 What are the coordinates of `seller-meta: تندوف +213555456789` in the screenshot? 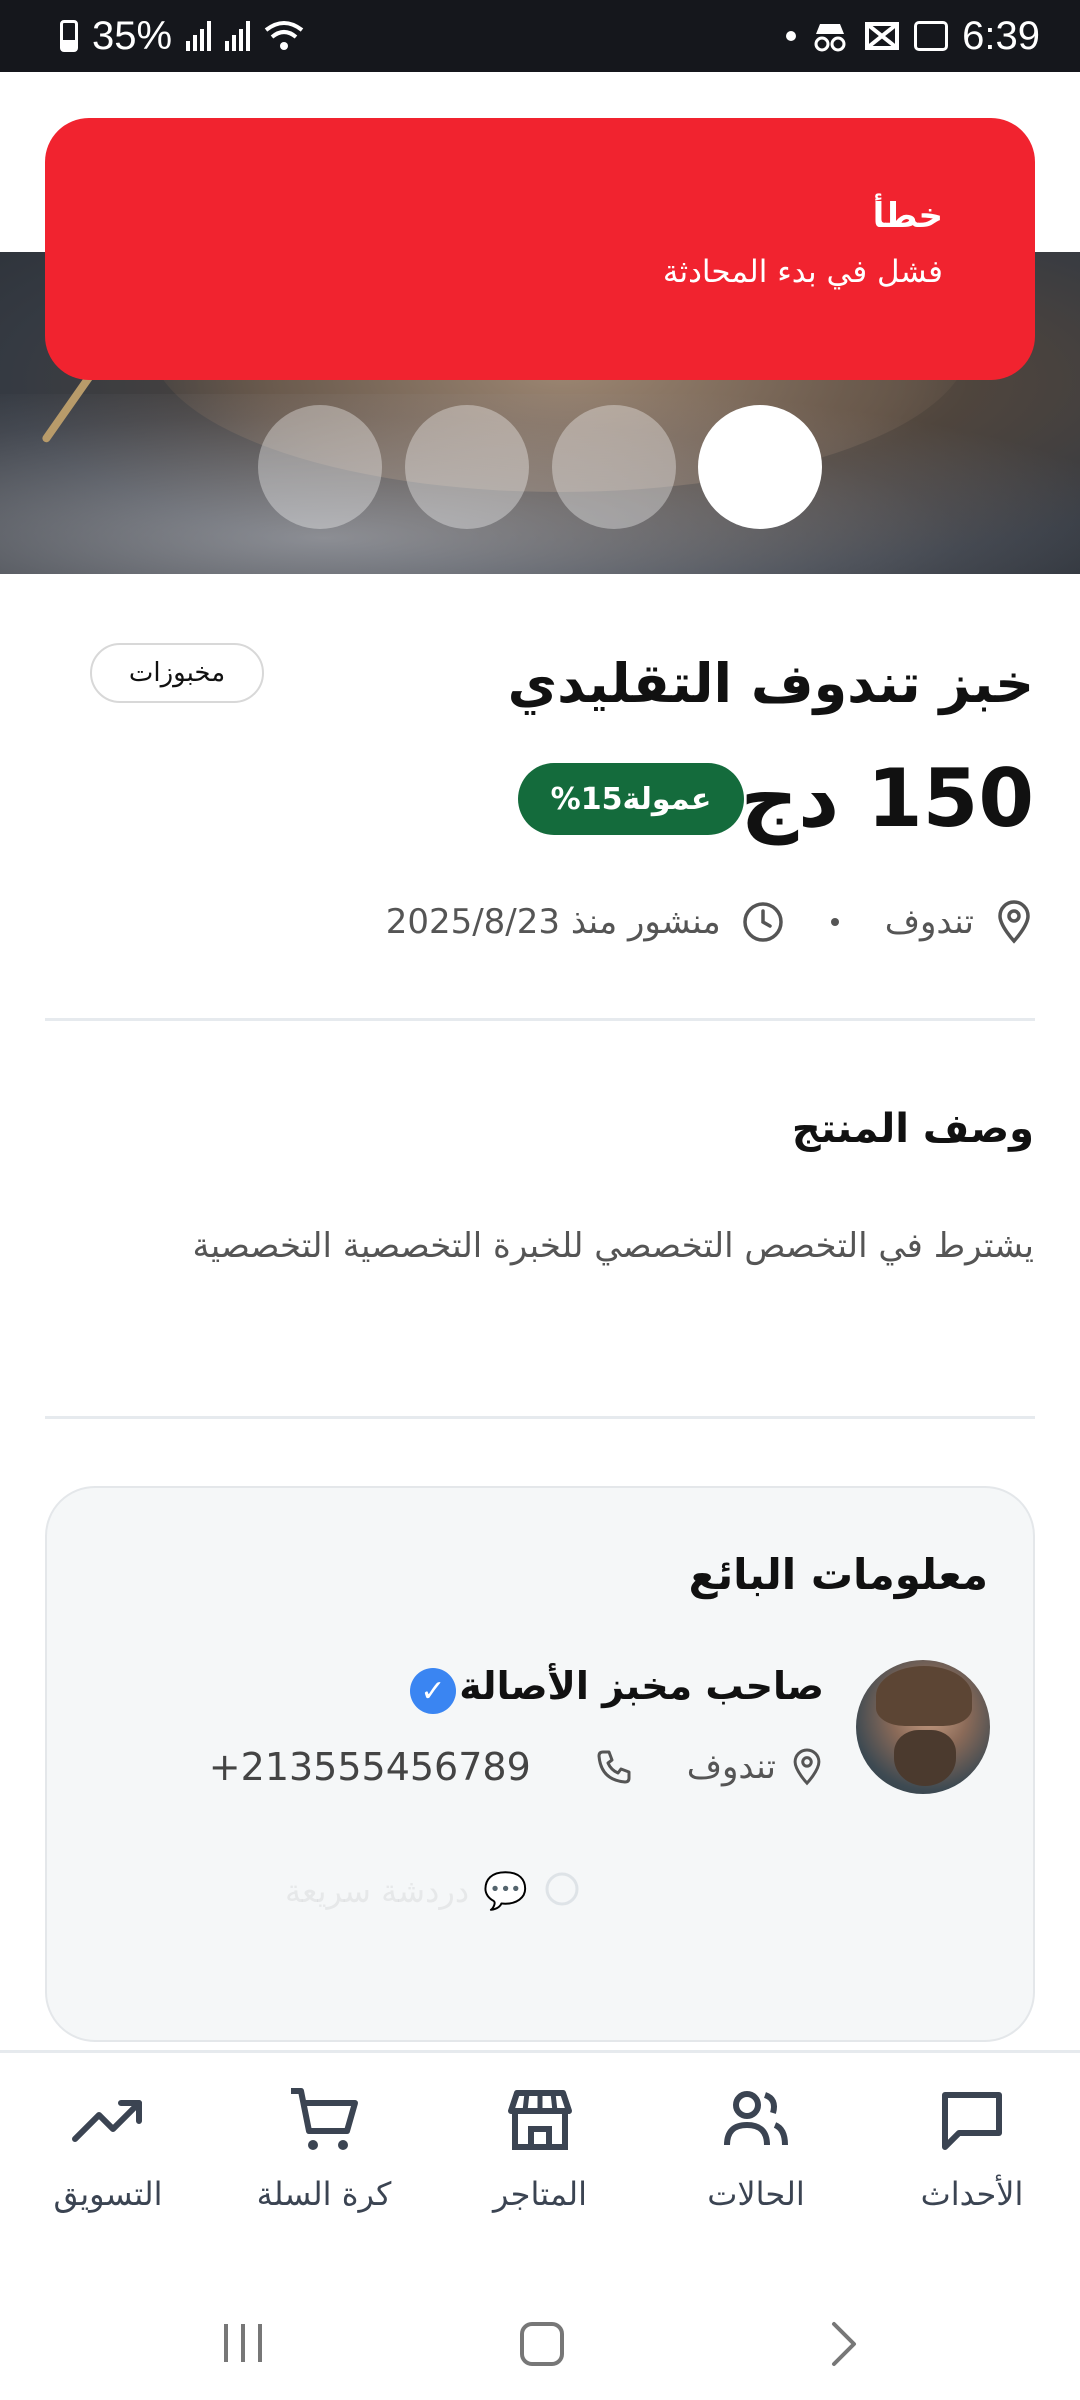 It's located at (516, 1767).